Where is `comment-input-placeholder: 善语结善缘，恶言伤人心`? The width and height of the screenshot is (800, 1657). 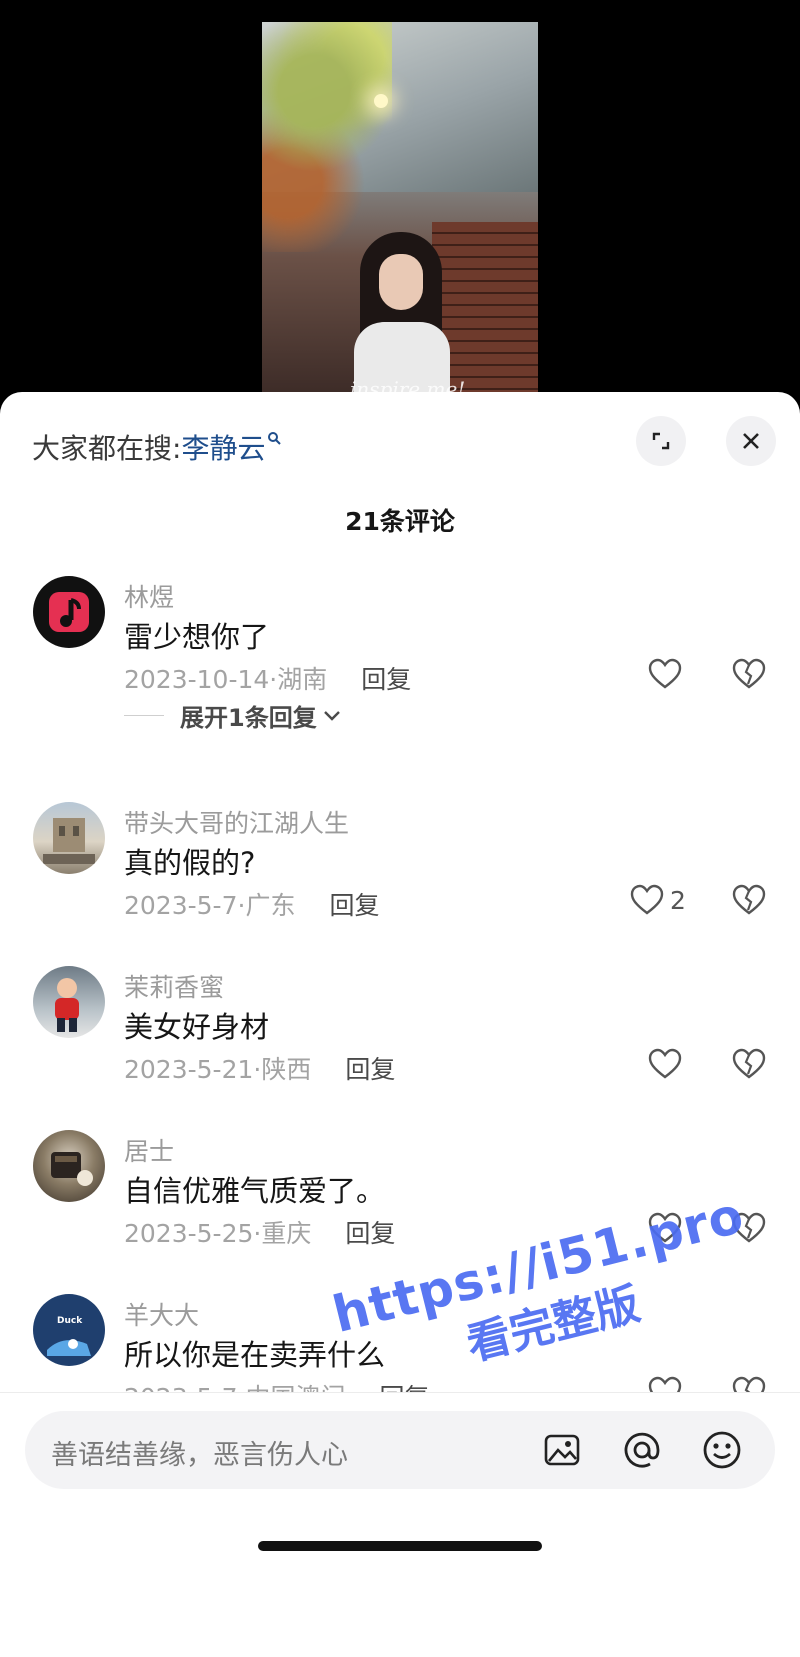
comment-input-placeholder: 善语结善缘，恶言伤人心 is located at coordinates (199, 1455).